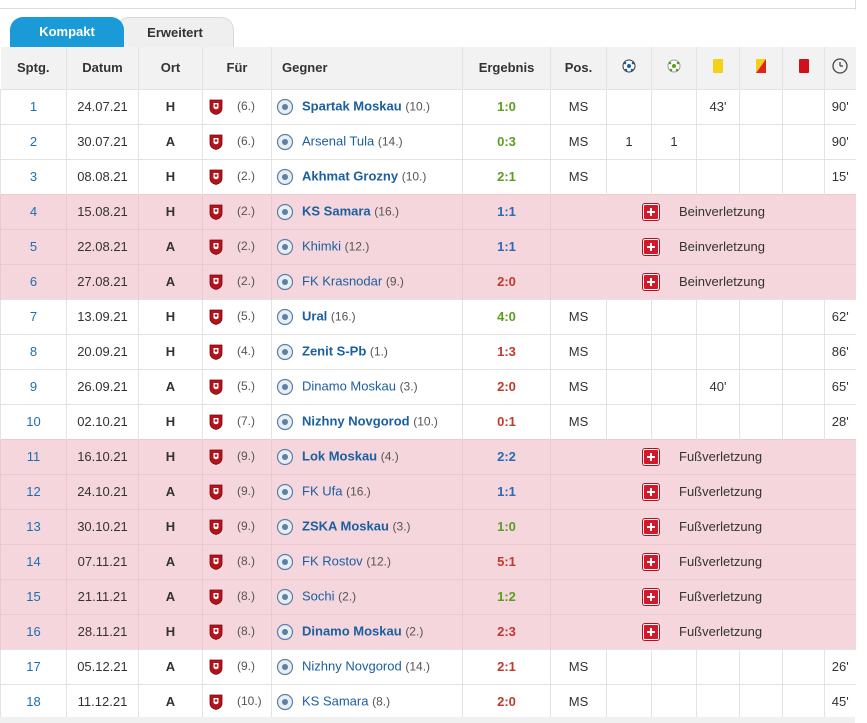  What do you see at coordinates (33, 351) in the screenshot?
I see `matchday-cell: 8` at bounding box center [33, 351].